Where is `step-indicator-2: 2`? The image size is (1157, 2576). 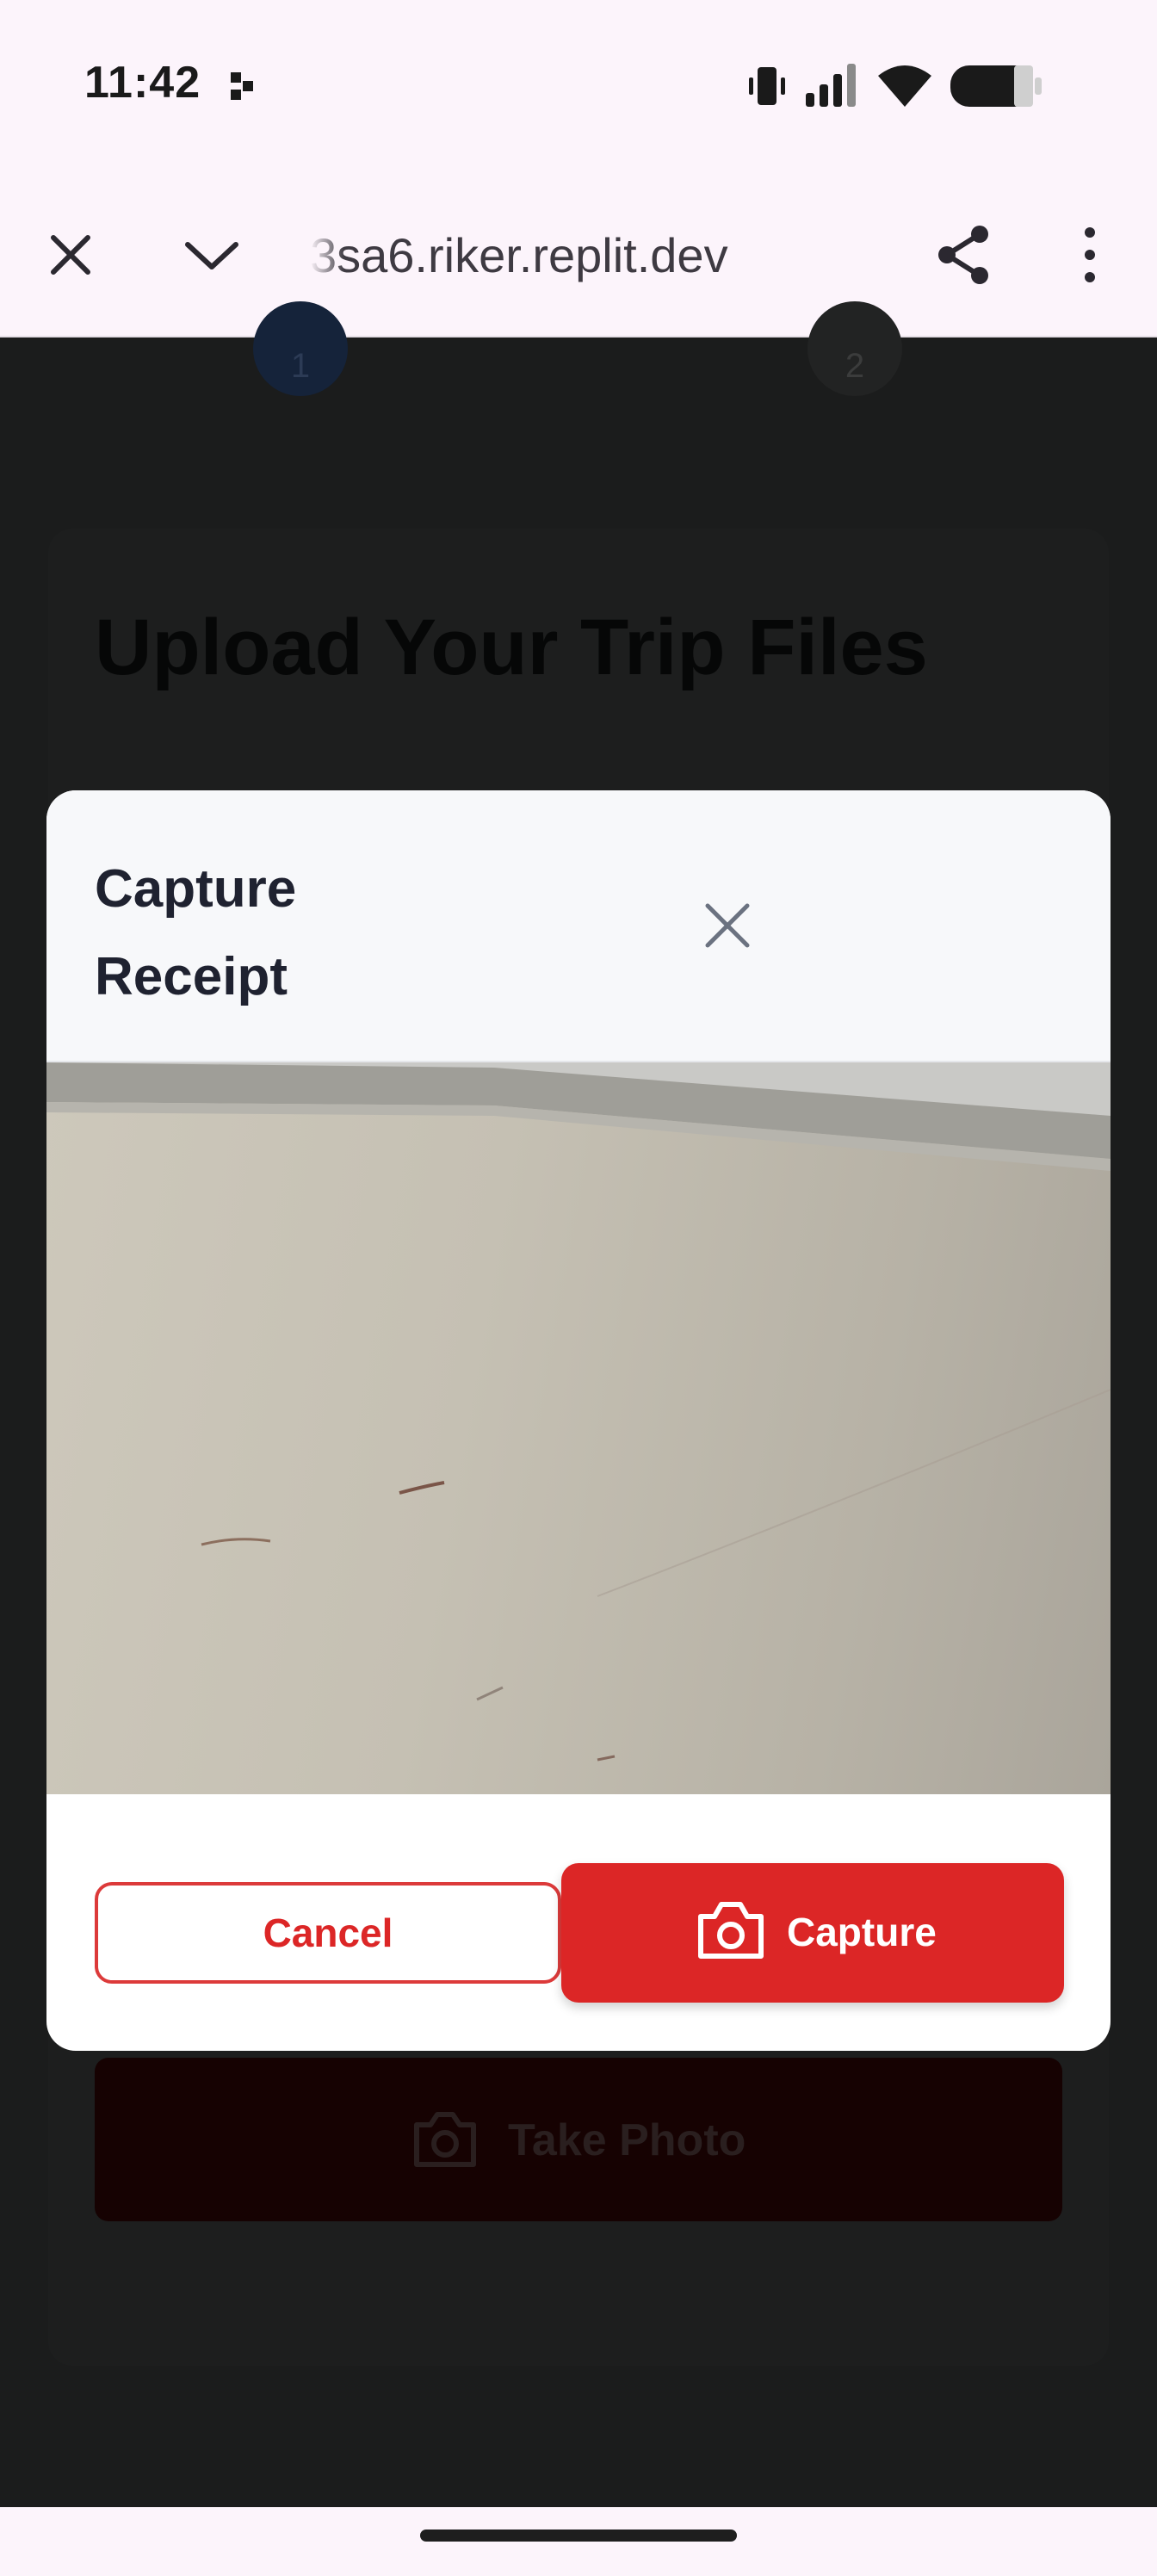 step-indicator-2: 2 is located at coordinates (855, 348).